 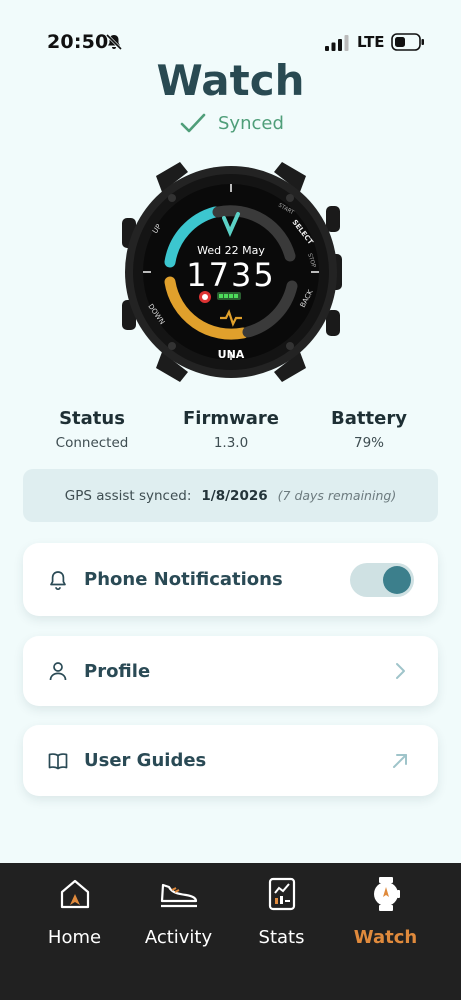 I want to click on battery-value: 79%, so click(x=368, y=443).